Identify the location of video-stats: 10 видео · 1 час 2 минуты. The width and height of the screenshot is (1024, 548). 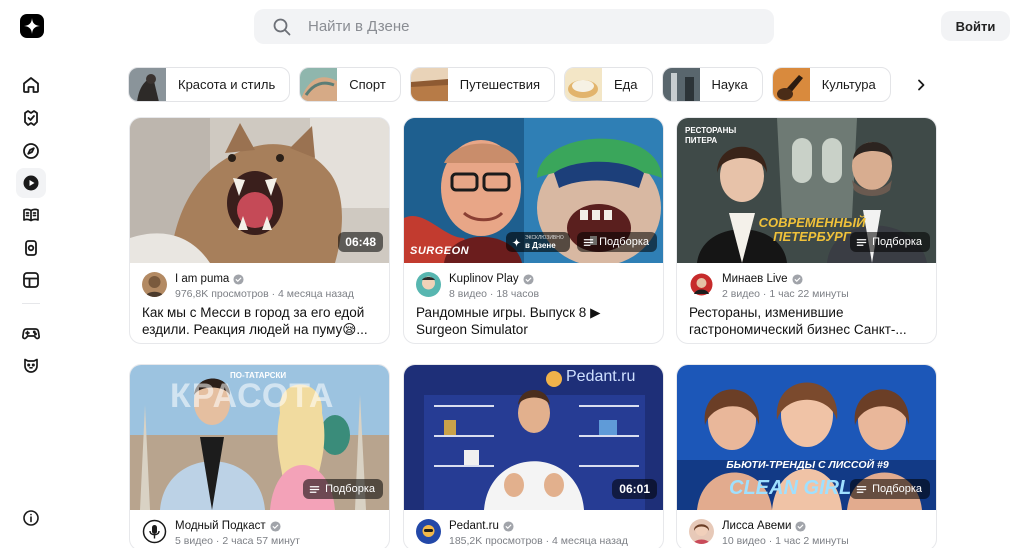
(785, 541).